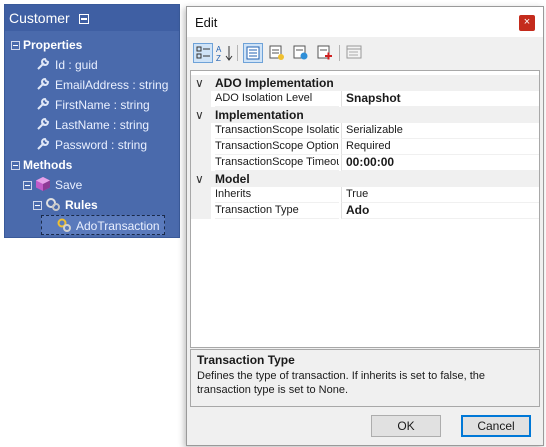  I want to click on category-ado-implementation: ∨ ADO Implementation, so click(365, 83).